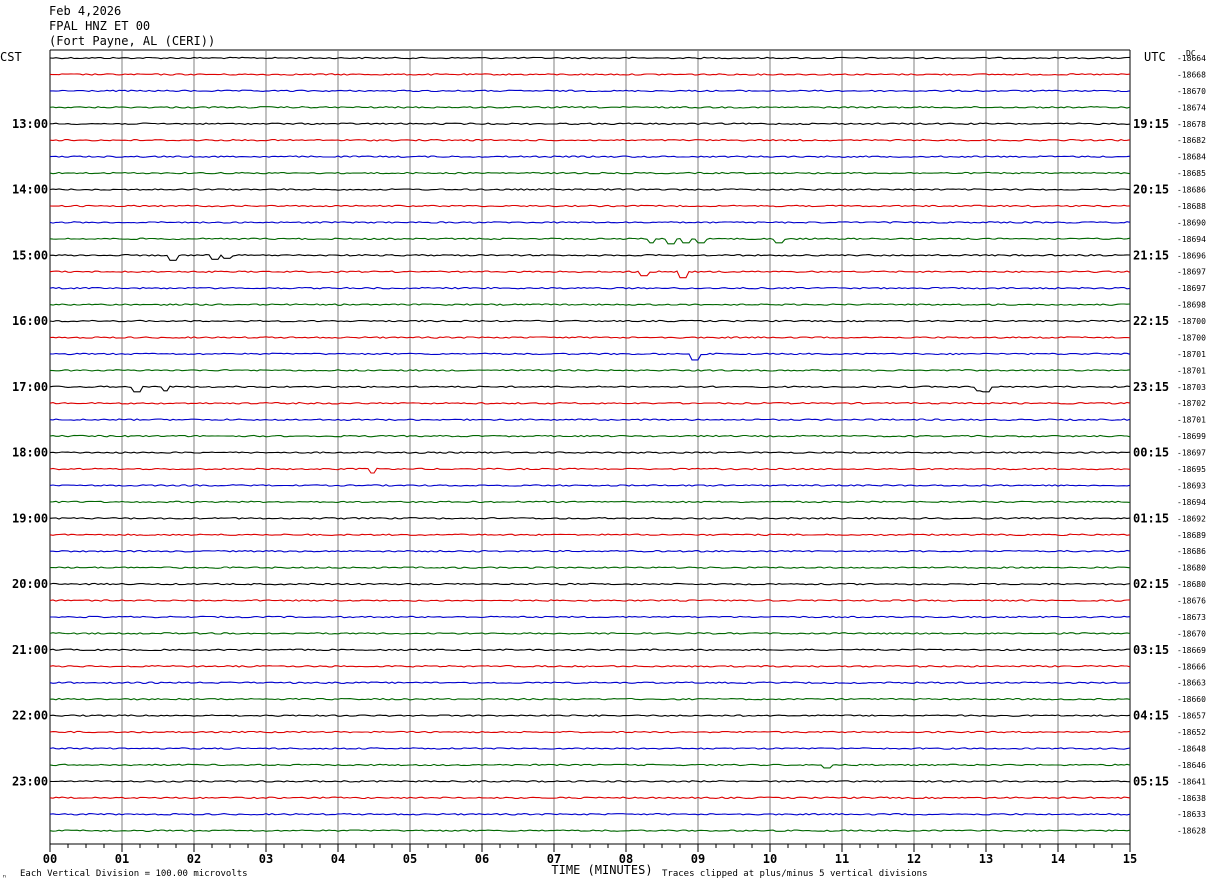 This screenshot has width=1210, height=886. What do you see at coordinates (30, 387) in the screenshot?
I see `left-hour-label: 17:00` at bounding box center [30, 387].